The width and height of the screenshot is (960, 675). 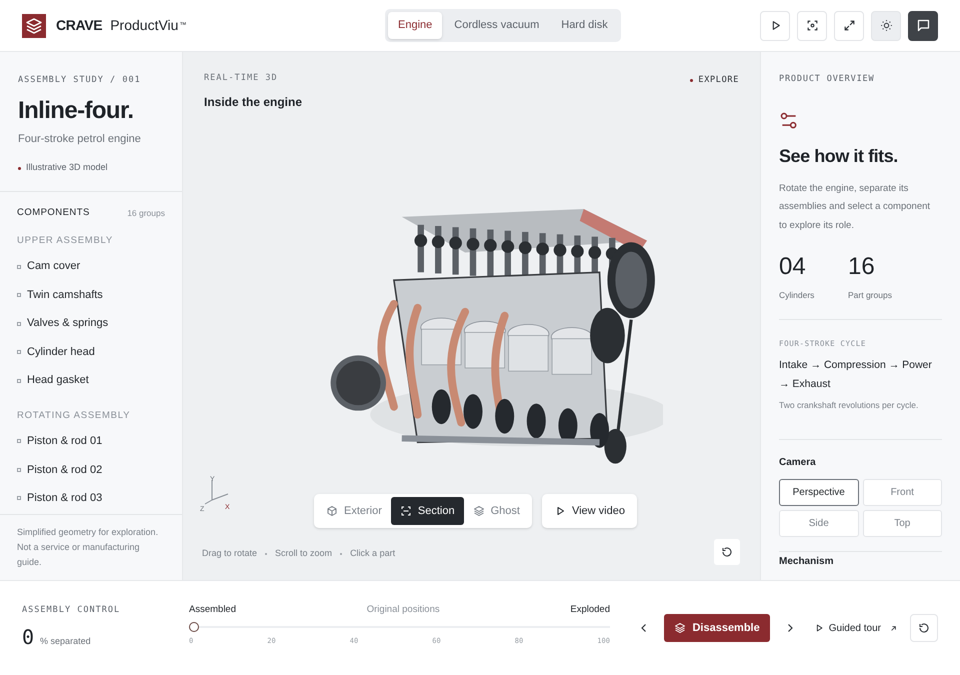 What do you see at coordinates (818, 523) in the screenshot?
I see `camera-option: Side` at bounding box center [818, 523].